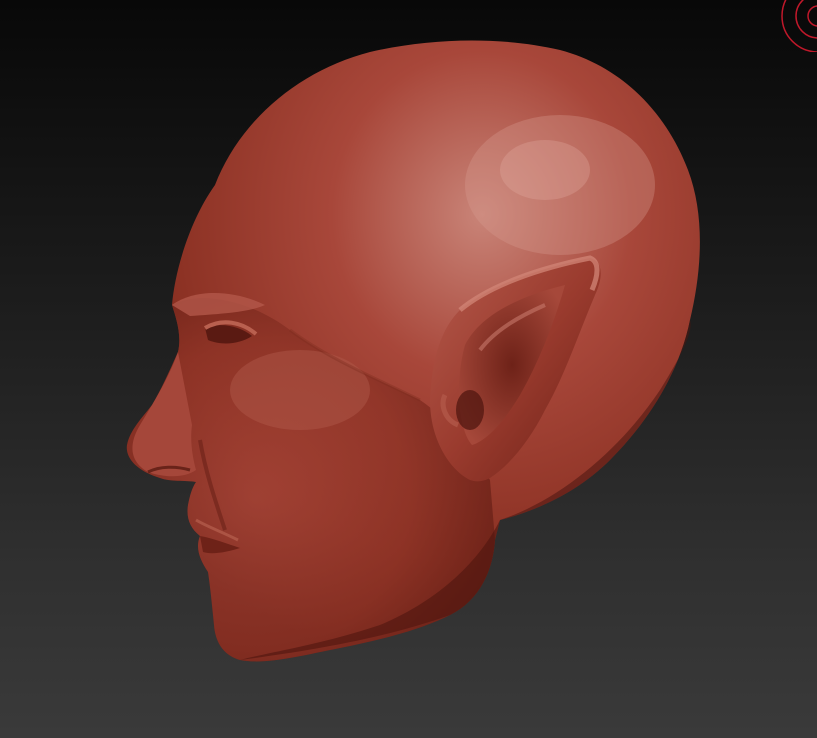 This screenshot has height=738, width=817. I want to click on cheekbone, so click(300, 390).